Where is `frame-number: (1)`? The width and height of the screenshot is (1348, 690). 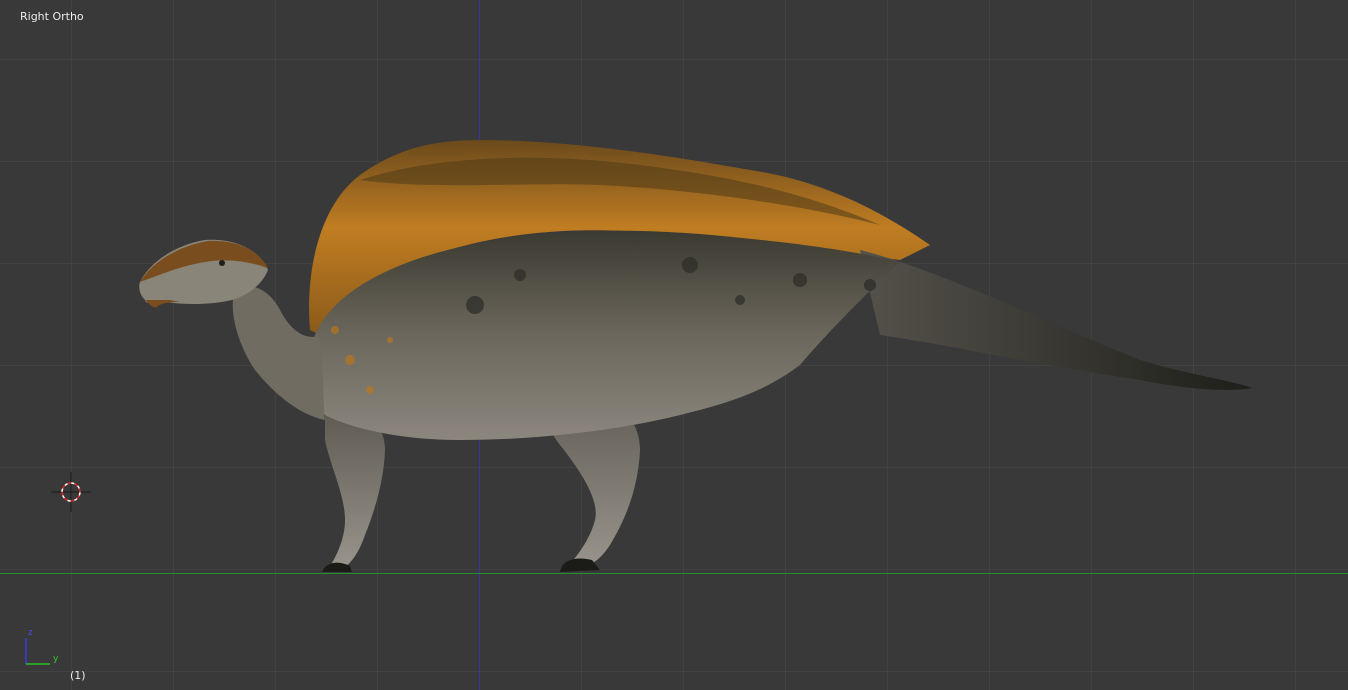 frame-number: (1) is located at coordinates (78, 675).